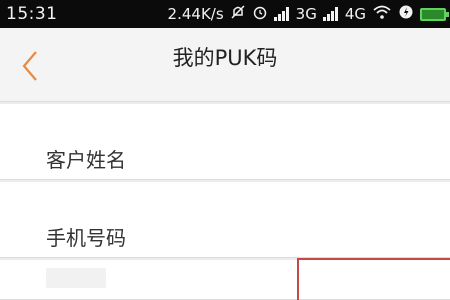 This screenshot has height=300, width=450. I want to click on status-bar: 15:31 2.44K/s 3G 4G, so click(225, 14).